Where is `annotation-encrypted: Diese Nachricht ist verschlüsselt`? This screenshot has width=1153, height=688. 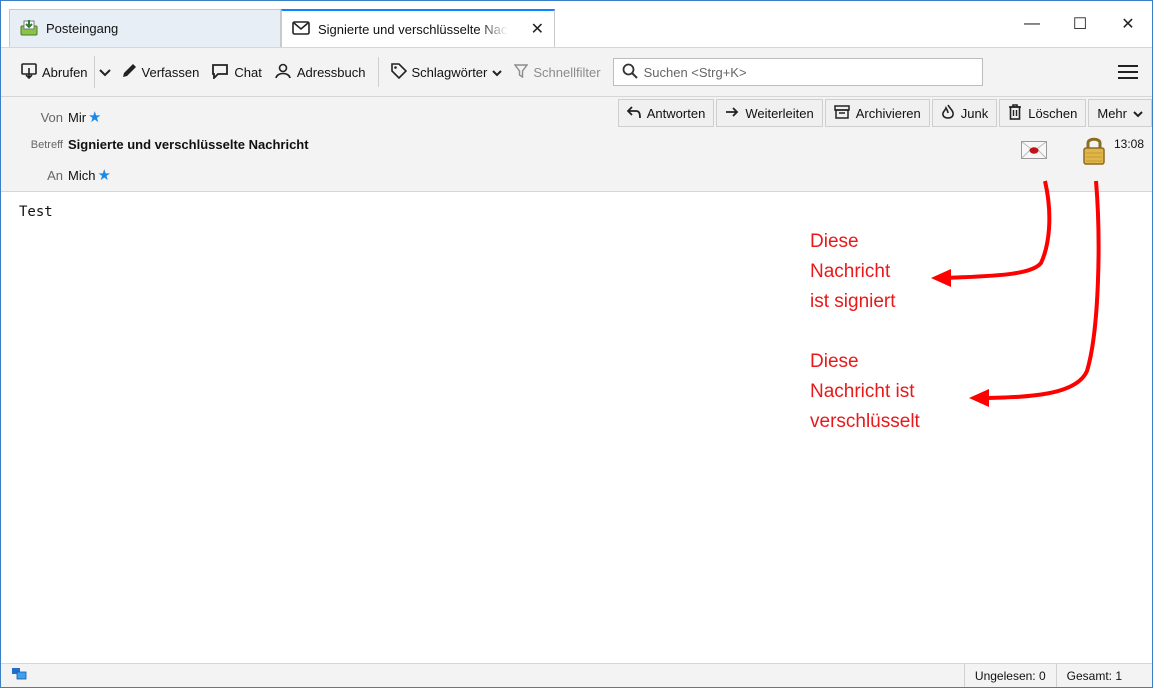
annotation-encrypted: Diese Nachricht ist verschlüsselt is located at coordinates (865, 391).